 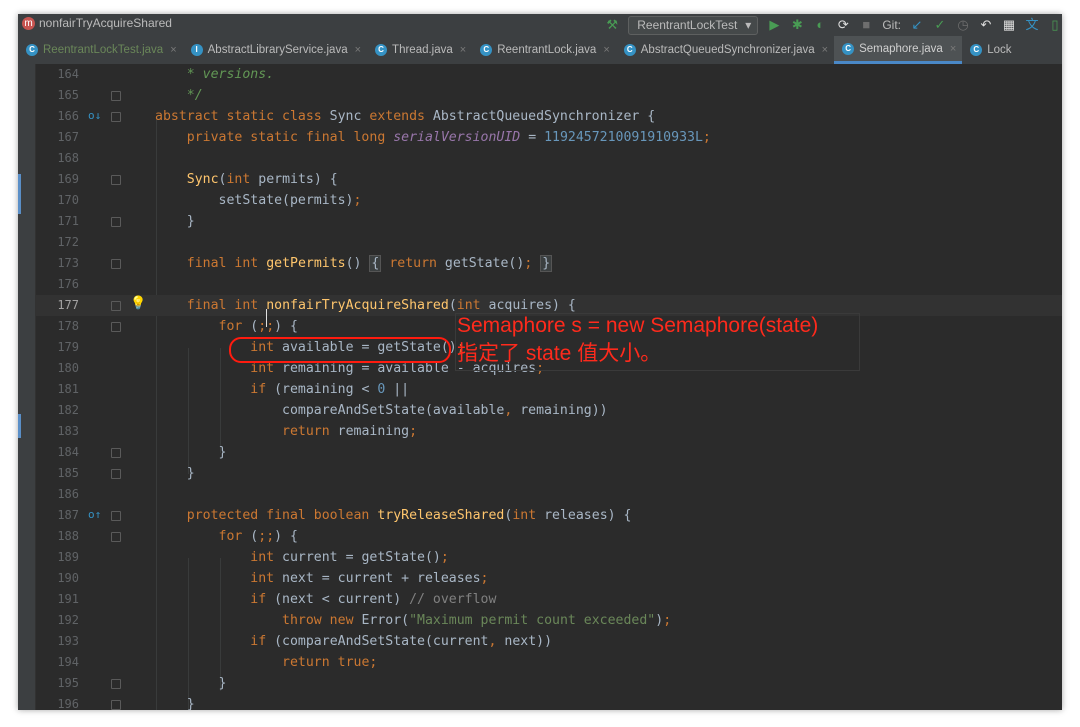 I want to click on line-number: 165, so click(x=57, y=95).